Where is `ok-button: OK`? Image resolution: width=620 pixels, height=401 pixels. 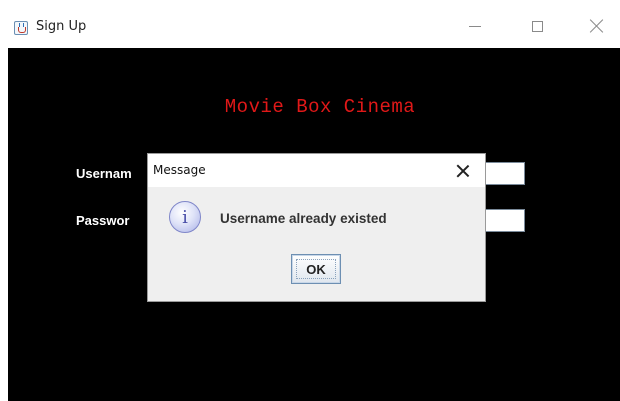 ok-button: OK is located at coordinates (316, 269).